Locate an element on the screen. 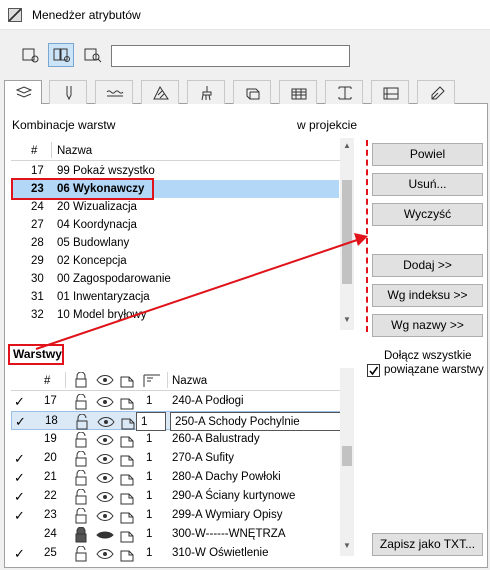 The height and width of the screenshot is (570, 490). layer-number: 18 is located at coordinates (51, 421).